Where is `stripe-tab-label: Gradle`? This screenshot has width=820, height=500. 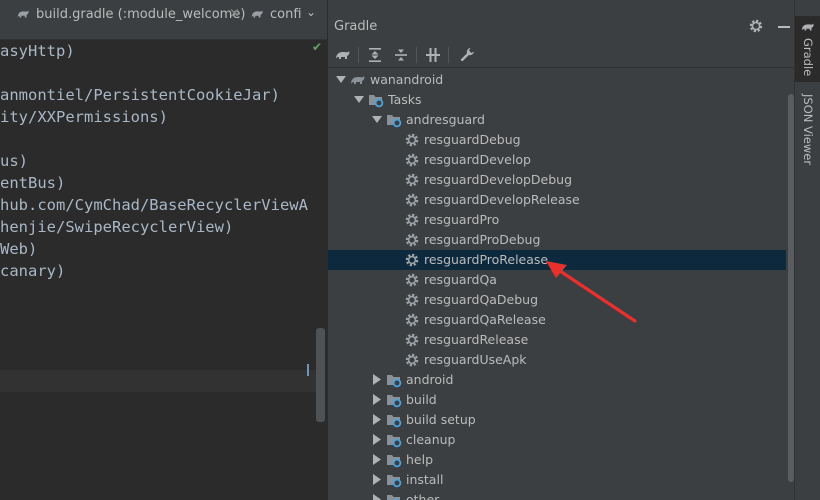
stripe-tab-label: Gradle is located at coordinates (808, 57).